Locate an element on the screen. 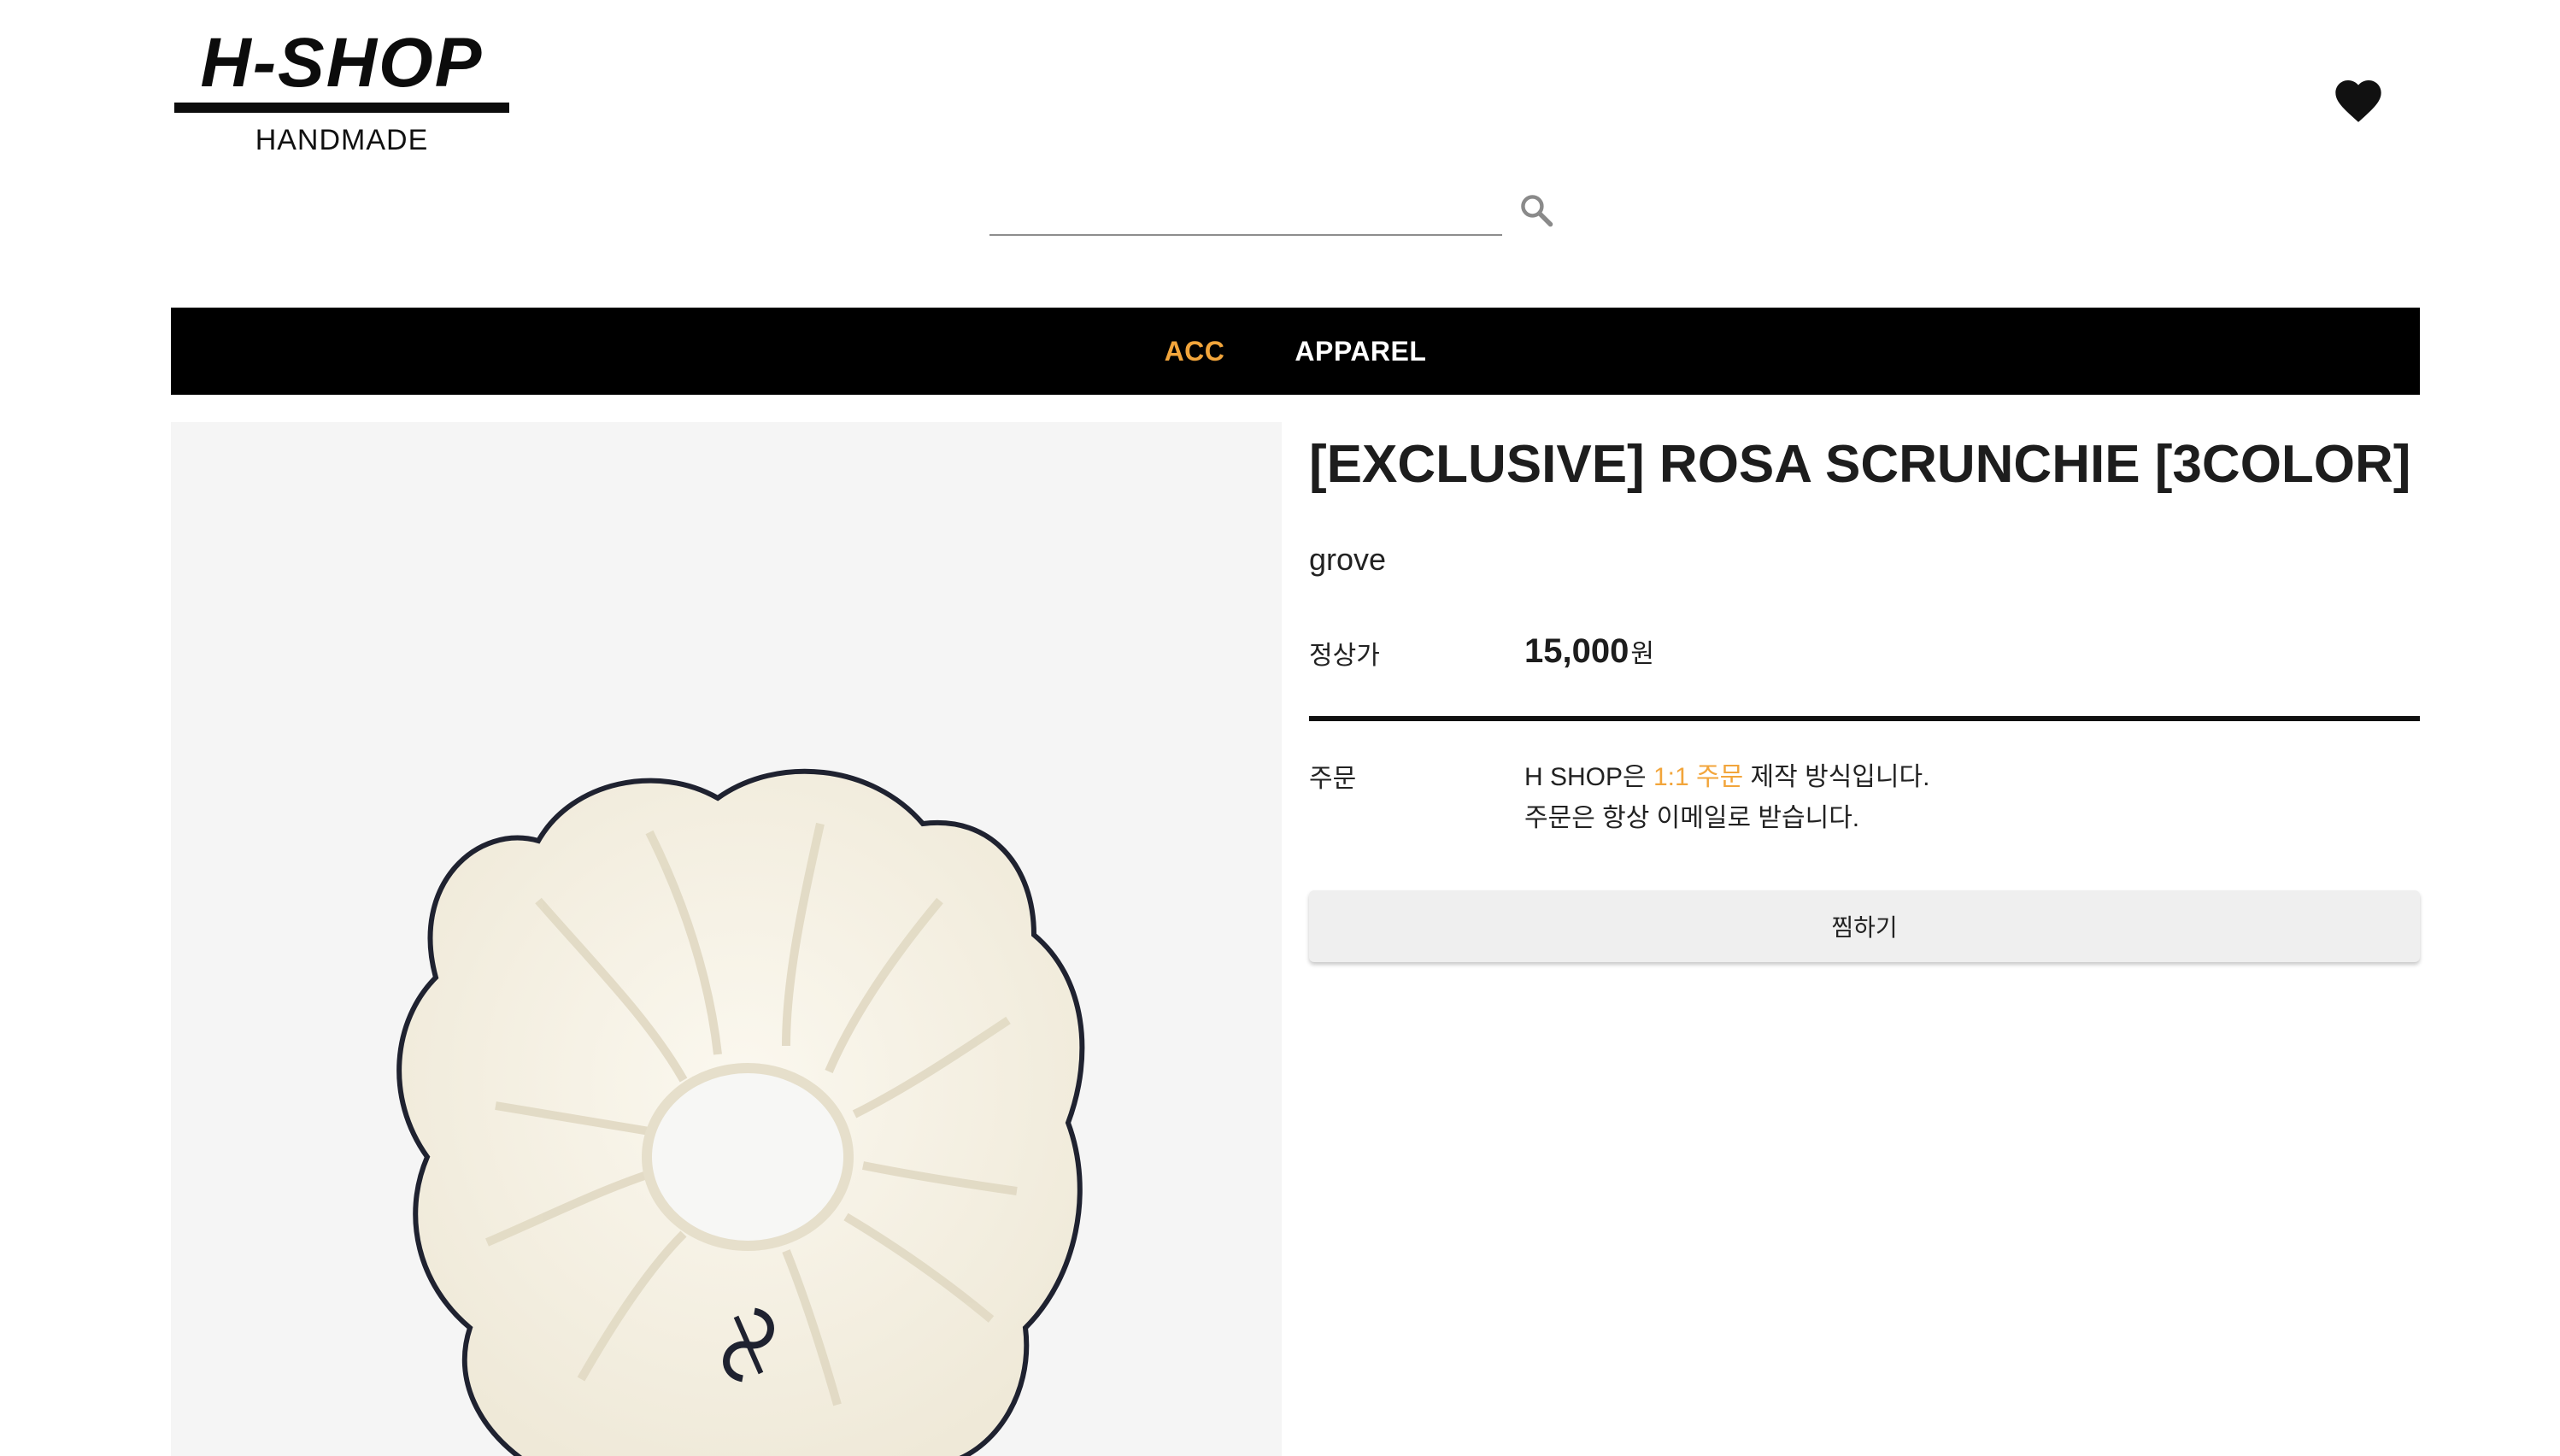  order-line-1-pre: H SHOP은 is located at coordinates (1589, 777).